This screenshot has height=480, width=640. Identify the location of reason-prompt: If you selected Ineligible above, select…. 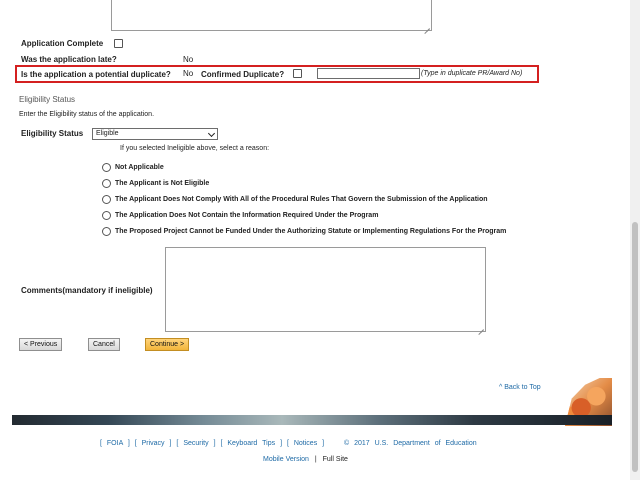
(195, 148).